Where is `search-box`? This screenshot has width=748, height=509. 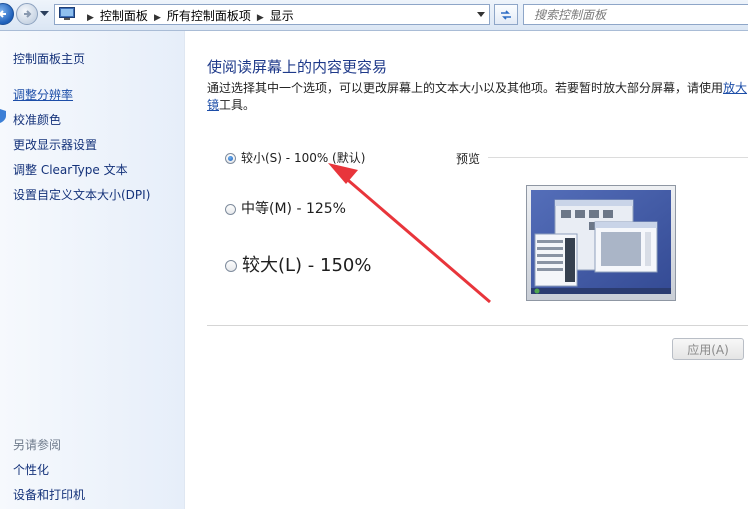
search-box is located at coordinates (635, 14).